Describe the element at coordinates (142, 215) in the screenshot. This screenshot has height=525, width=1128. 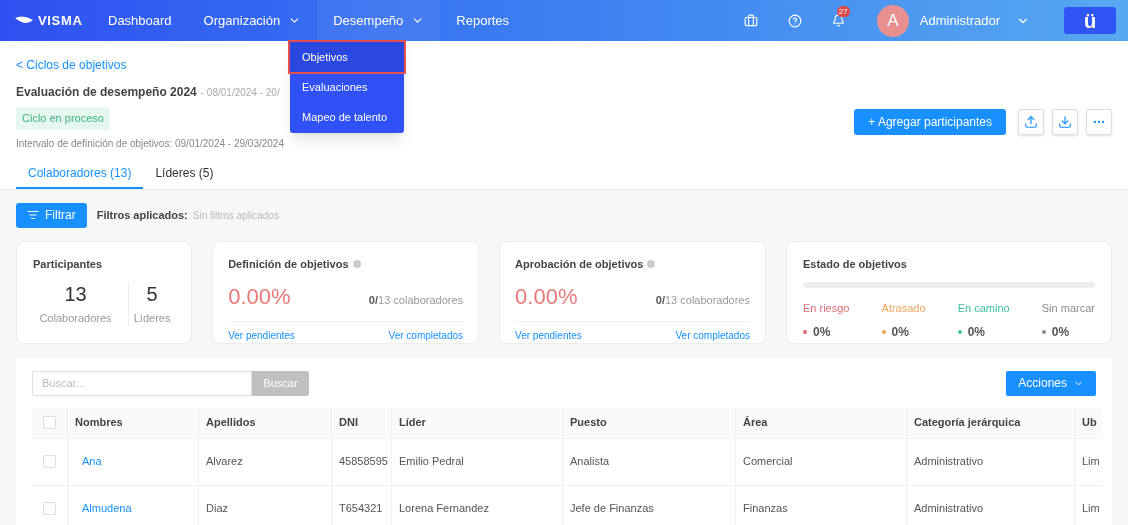
I see `filters-label: Filtros aplicados:` at that location.